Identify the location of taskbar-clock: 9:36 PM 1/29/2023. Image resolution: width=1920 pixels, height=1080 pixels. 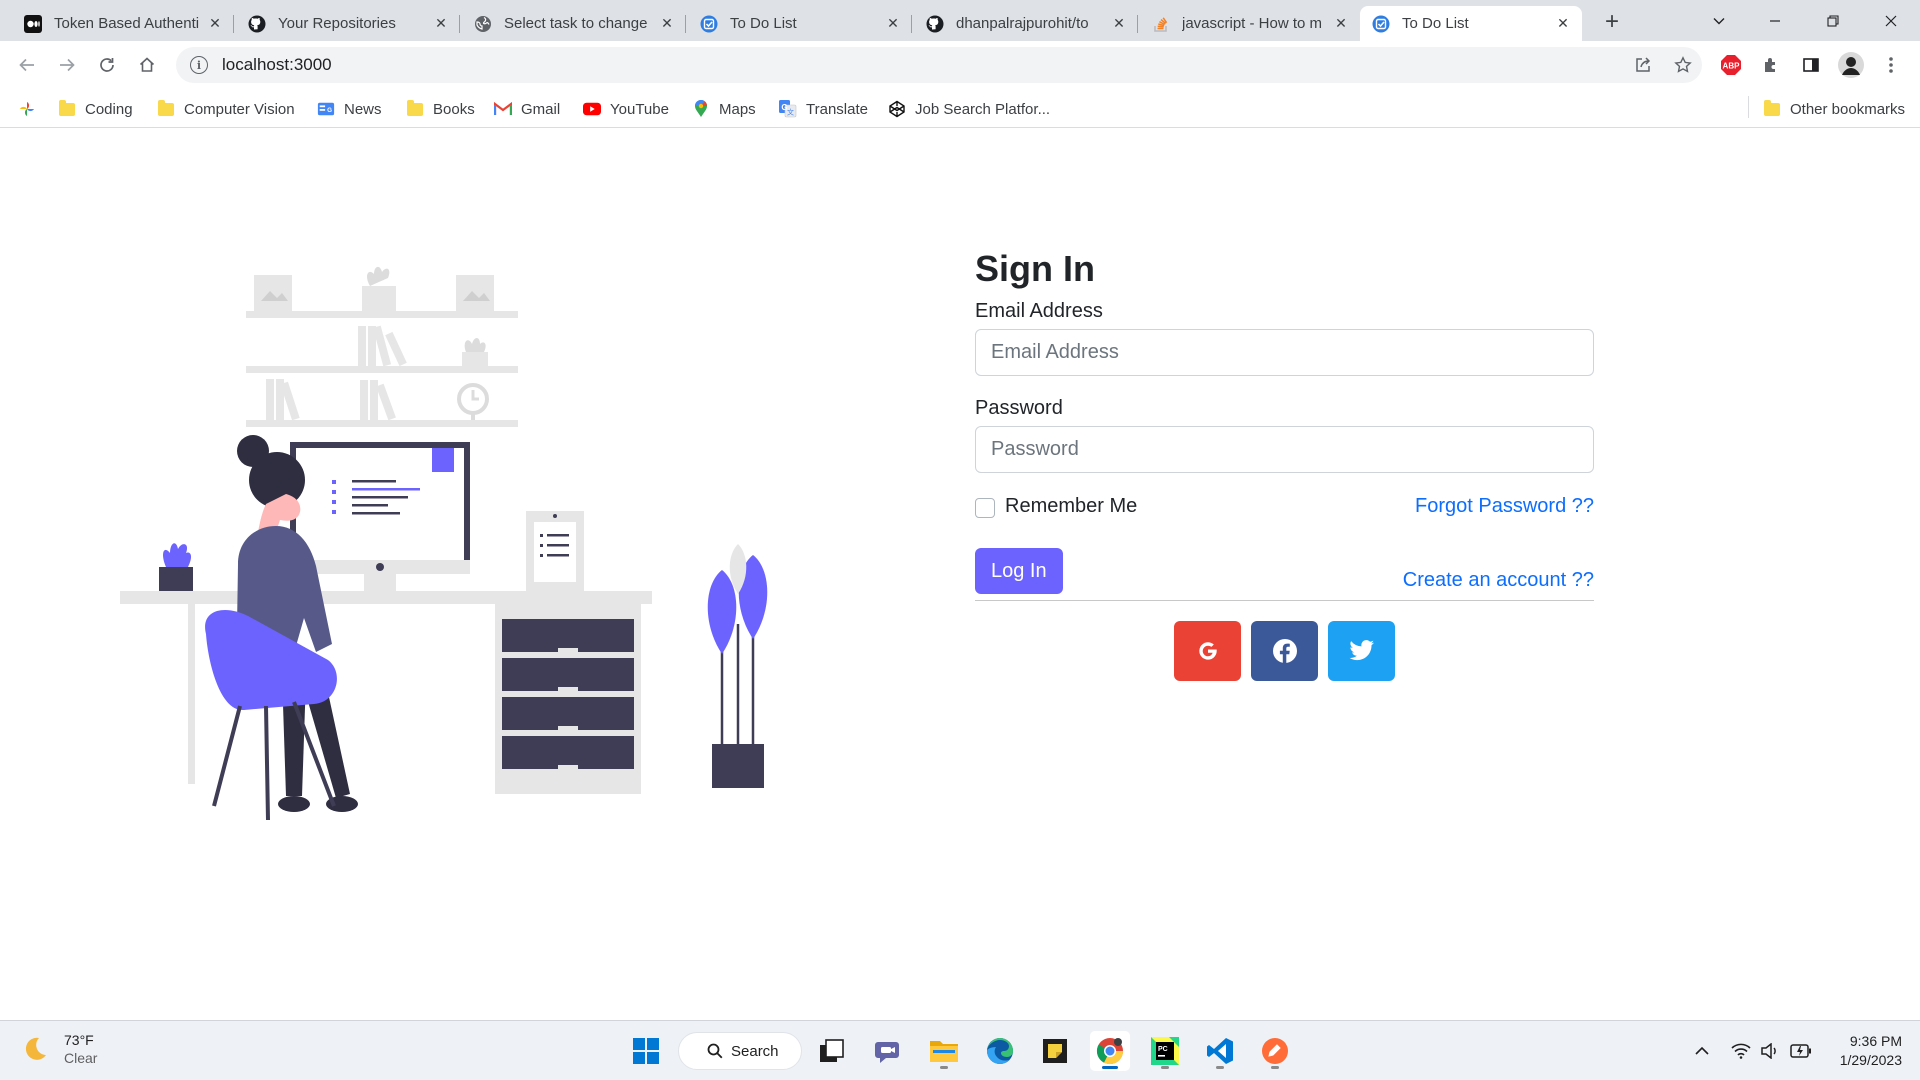
(1871, 1051).